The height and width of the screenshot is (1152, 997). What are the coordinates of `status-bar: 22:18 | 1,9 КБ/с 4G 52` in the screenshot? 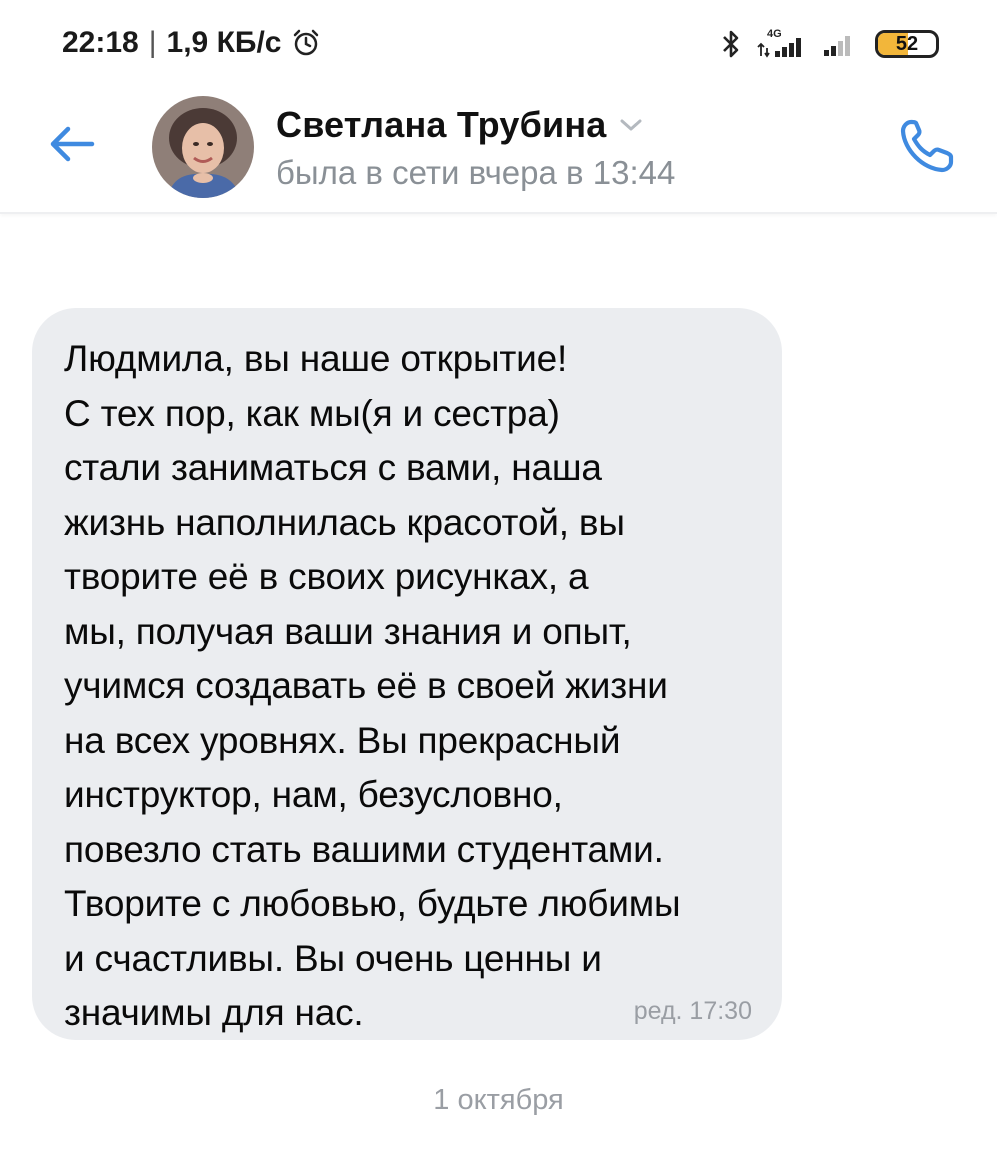 It's located at (498, 44).